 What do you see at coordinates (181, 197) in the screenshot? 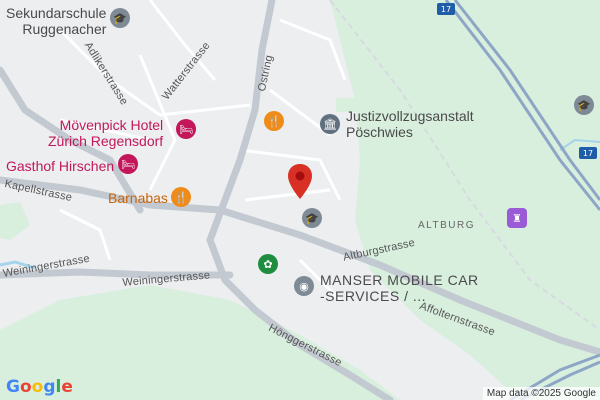
I see `restaurant-icon: 🍴` at bounding box center [181, 197].